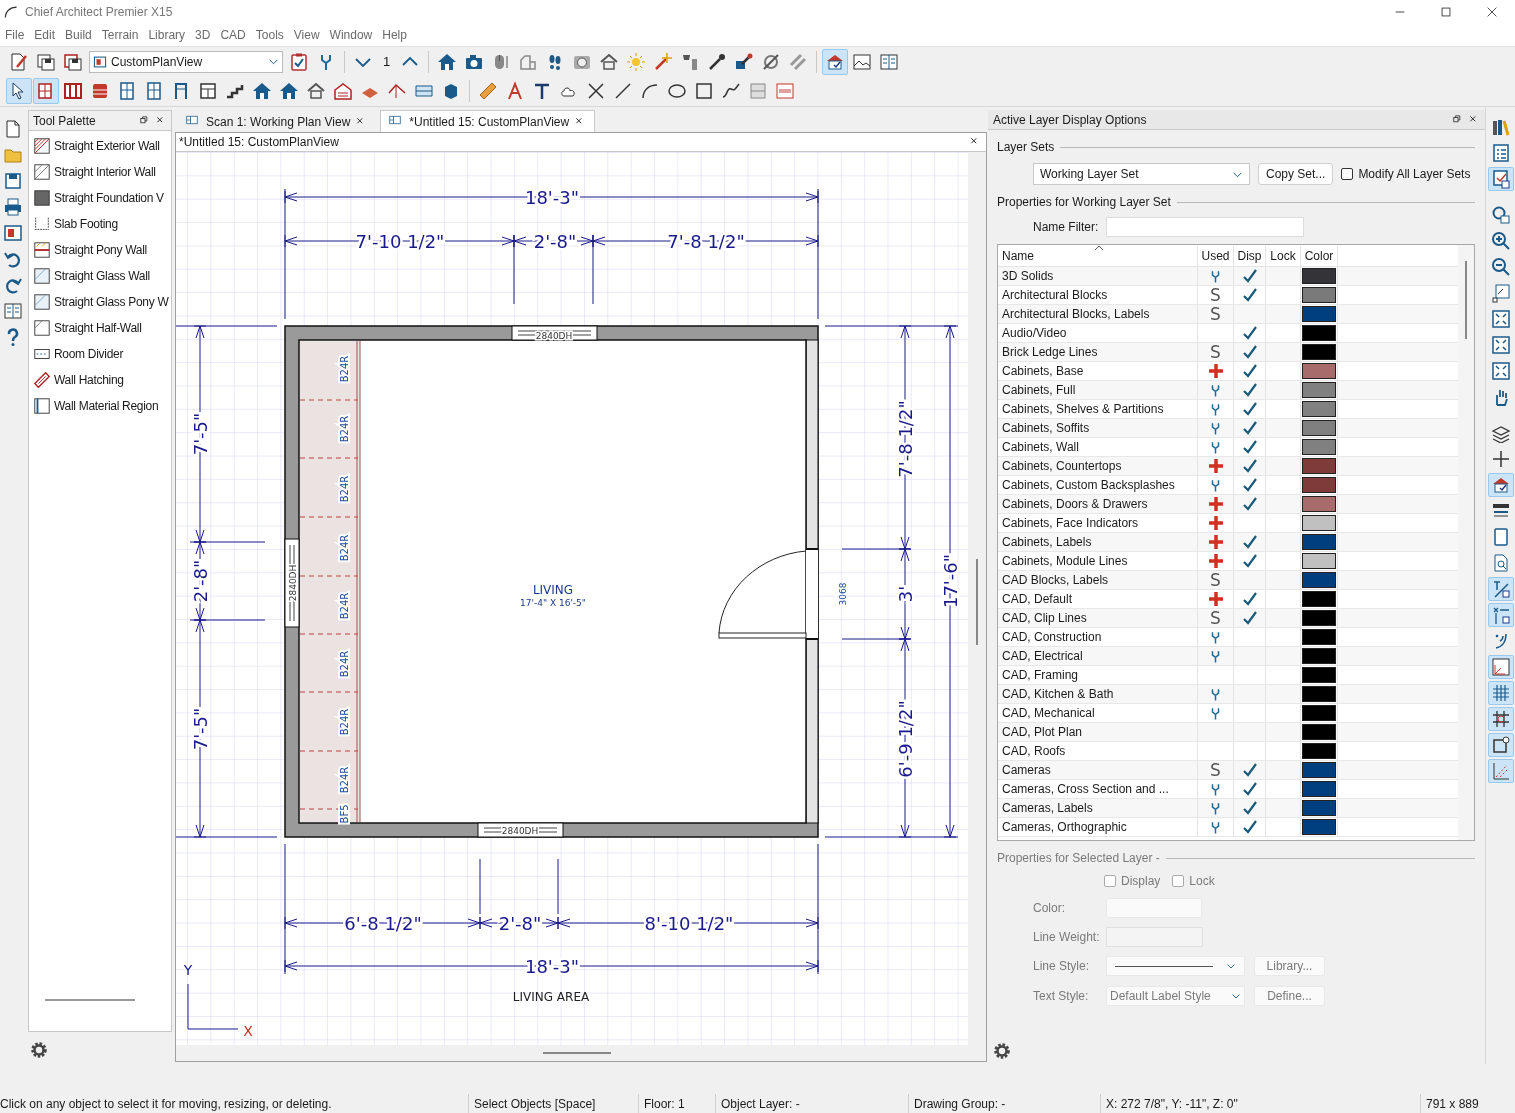 This screenshot has height=1113, width=1515. I want to click on field-label: Line Weight:, so click(1065, 937).